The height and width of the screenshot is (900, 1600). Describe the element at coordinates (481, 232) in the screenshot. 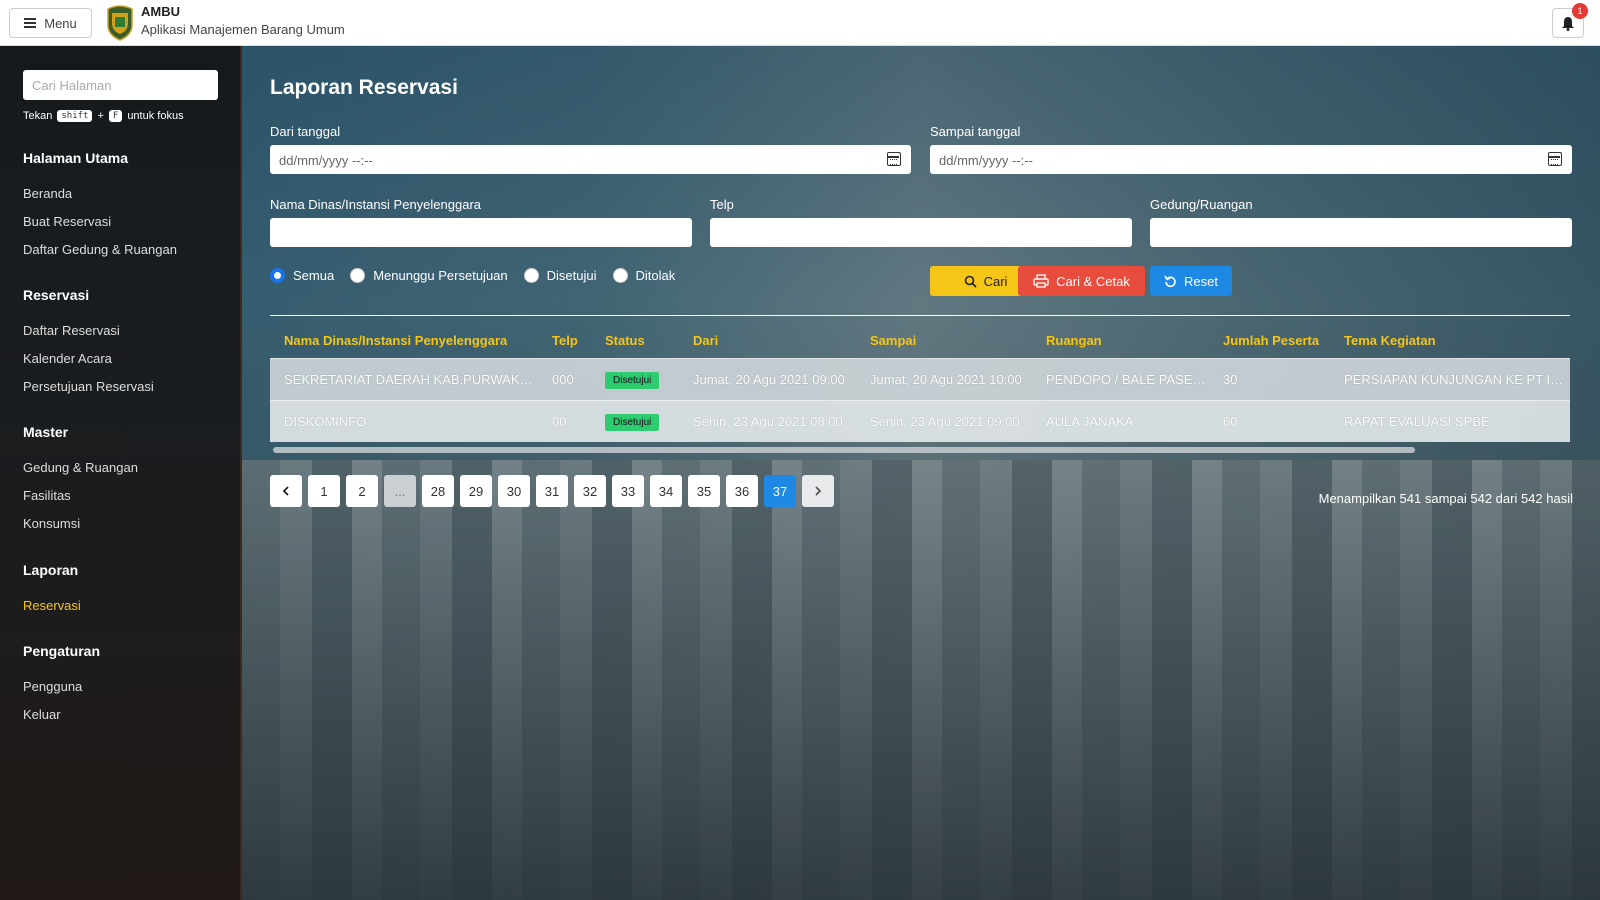

I see `org-input` at that location.